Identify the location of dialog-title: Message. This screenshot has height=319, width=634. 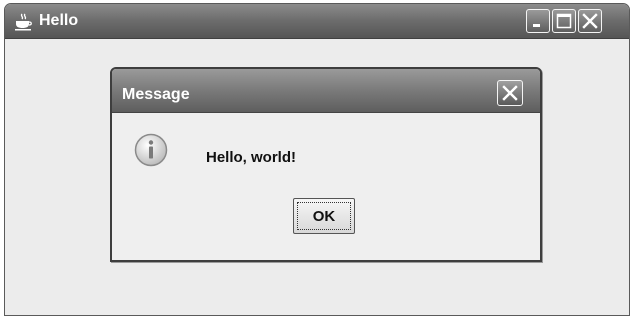
(156, 94).